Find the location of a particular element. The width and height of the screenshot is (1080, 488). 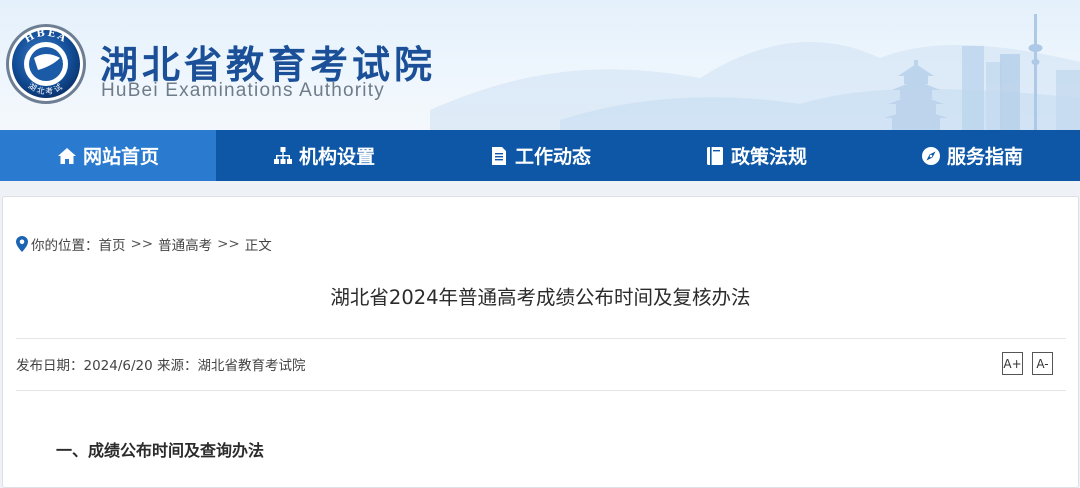

article-title: 湖北省2024年普通高考成绩公布时间及复核办法 is located at coordinates (540, 297).